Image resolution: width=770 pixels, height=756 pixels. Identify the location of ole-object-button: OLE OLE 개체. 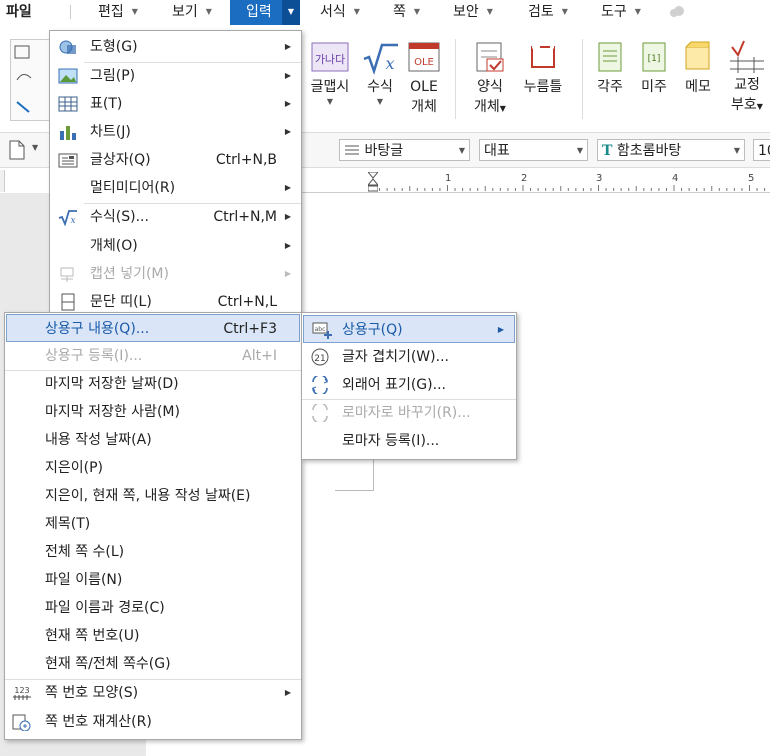
(424, 71).